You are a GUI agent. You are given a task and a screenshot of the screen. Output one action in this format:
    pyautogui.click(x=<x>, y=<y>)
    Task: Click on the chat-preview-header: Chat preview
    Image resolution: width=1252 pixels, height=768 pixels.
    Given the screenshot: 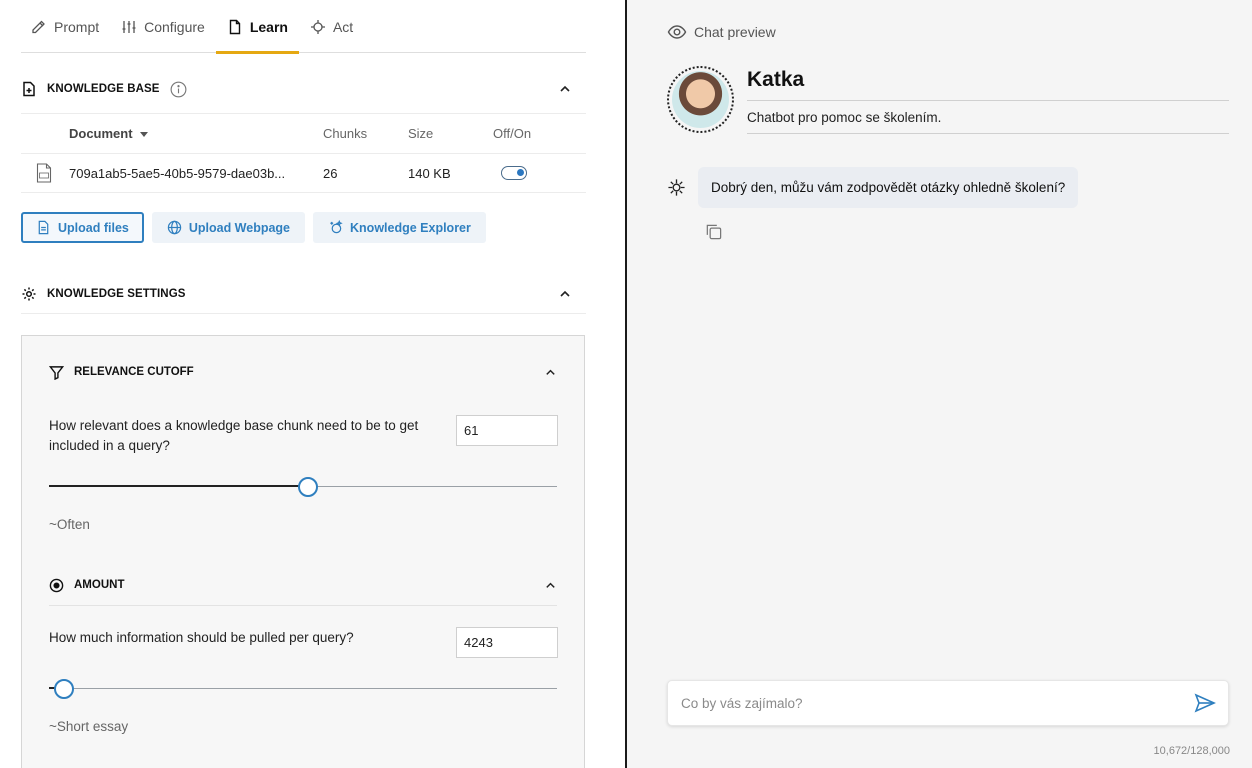 What is the action you would take?
    pyautogui.click(x=721, y=32)
    